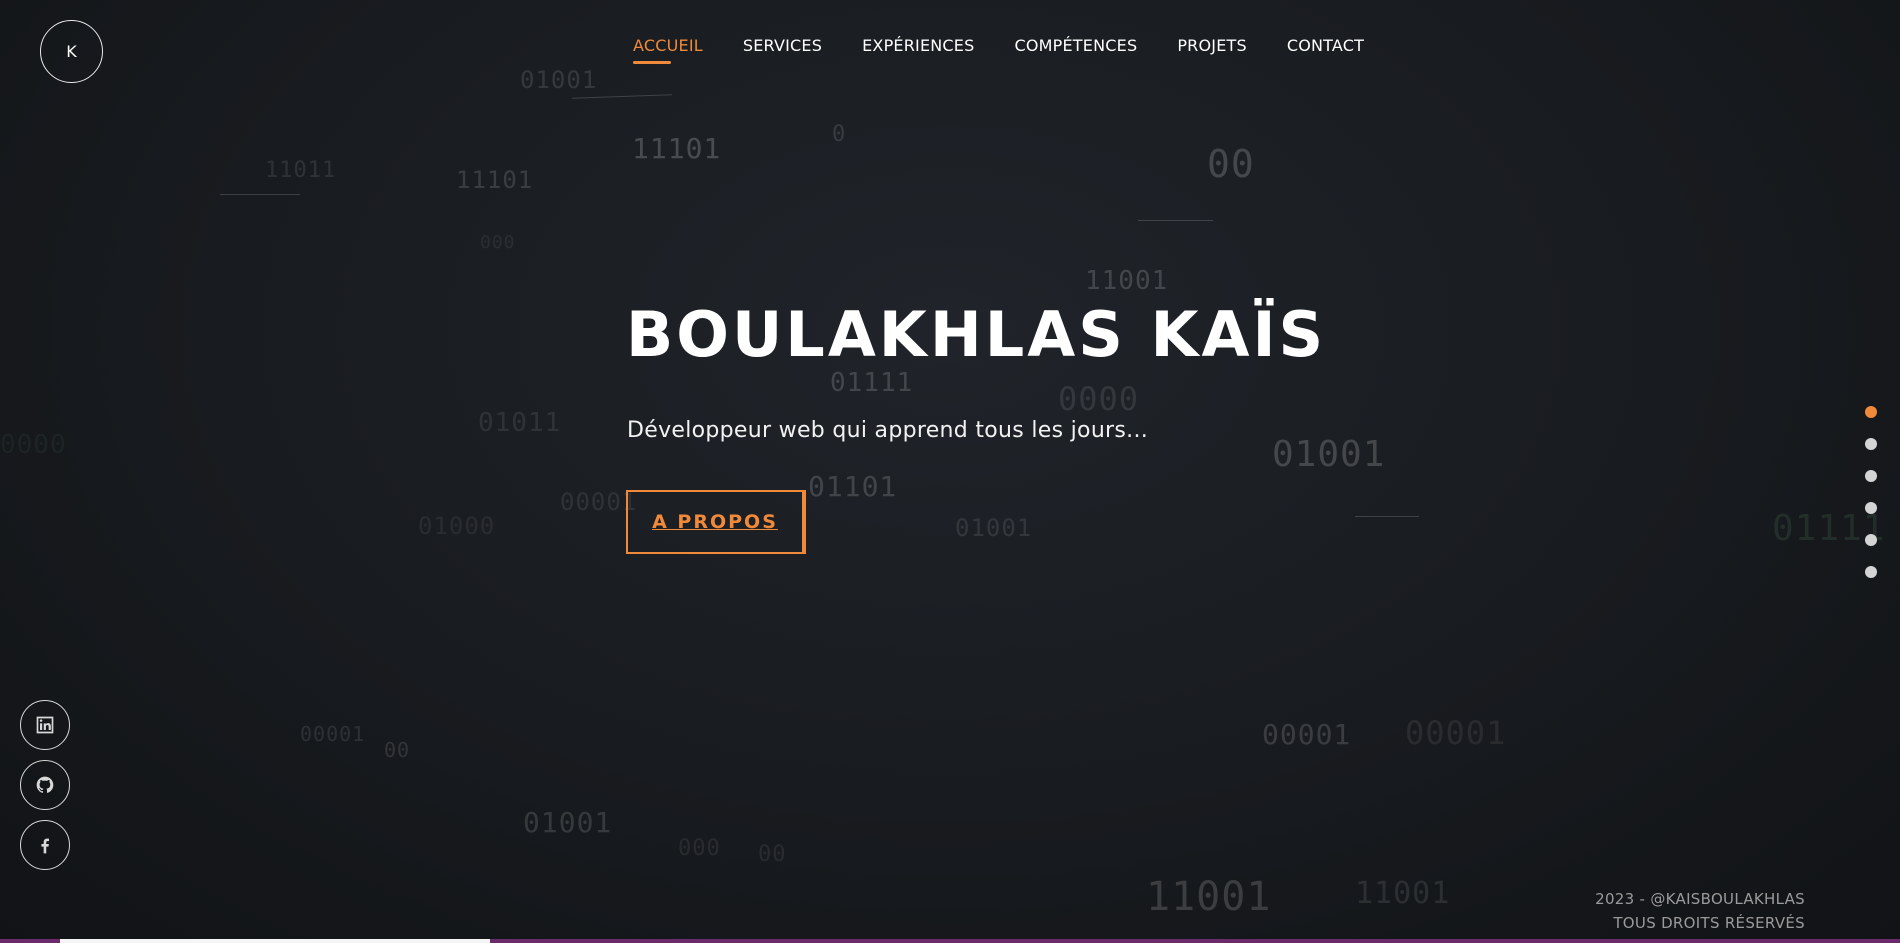  Describe the element at coordinates (716, 522) in the screenshot. I see `about-button: A PROPOS` at that location.